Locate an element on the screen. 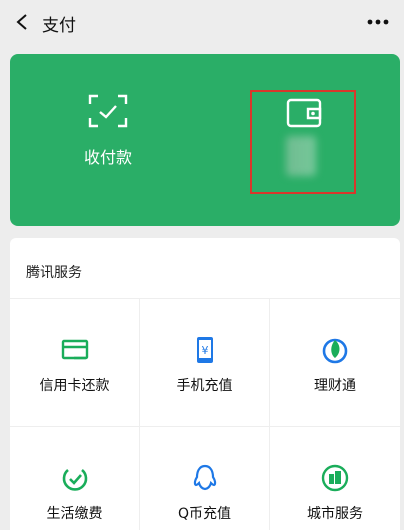 The width and height of the screenshot is (404, 530). wealth-icon is located at coordinates (335, 350).